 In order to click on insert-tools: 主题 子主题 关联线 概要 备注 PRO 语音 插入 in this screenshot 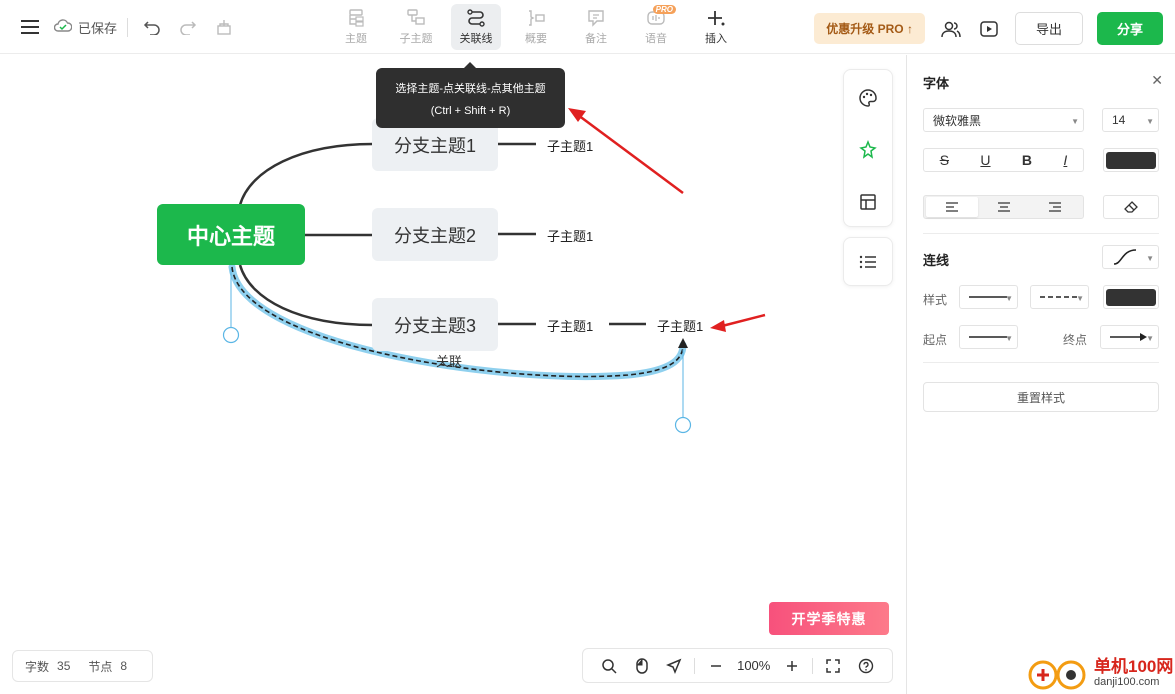, I will do `click(536, 27)`.